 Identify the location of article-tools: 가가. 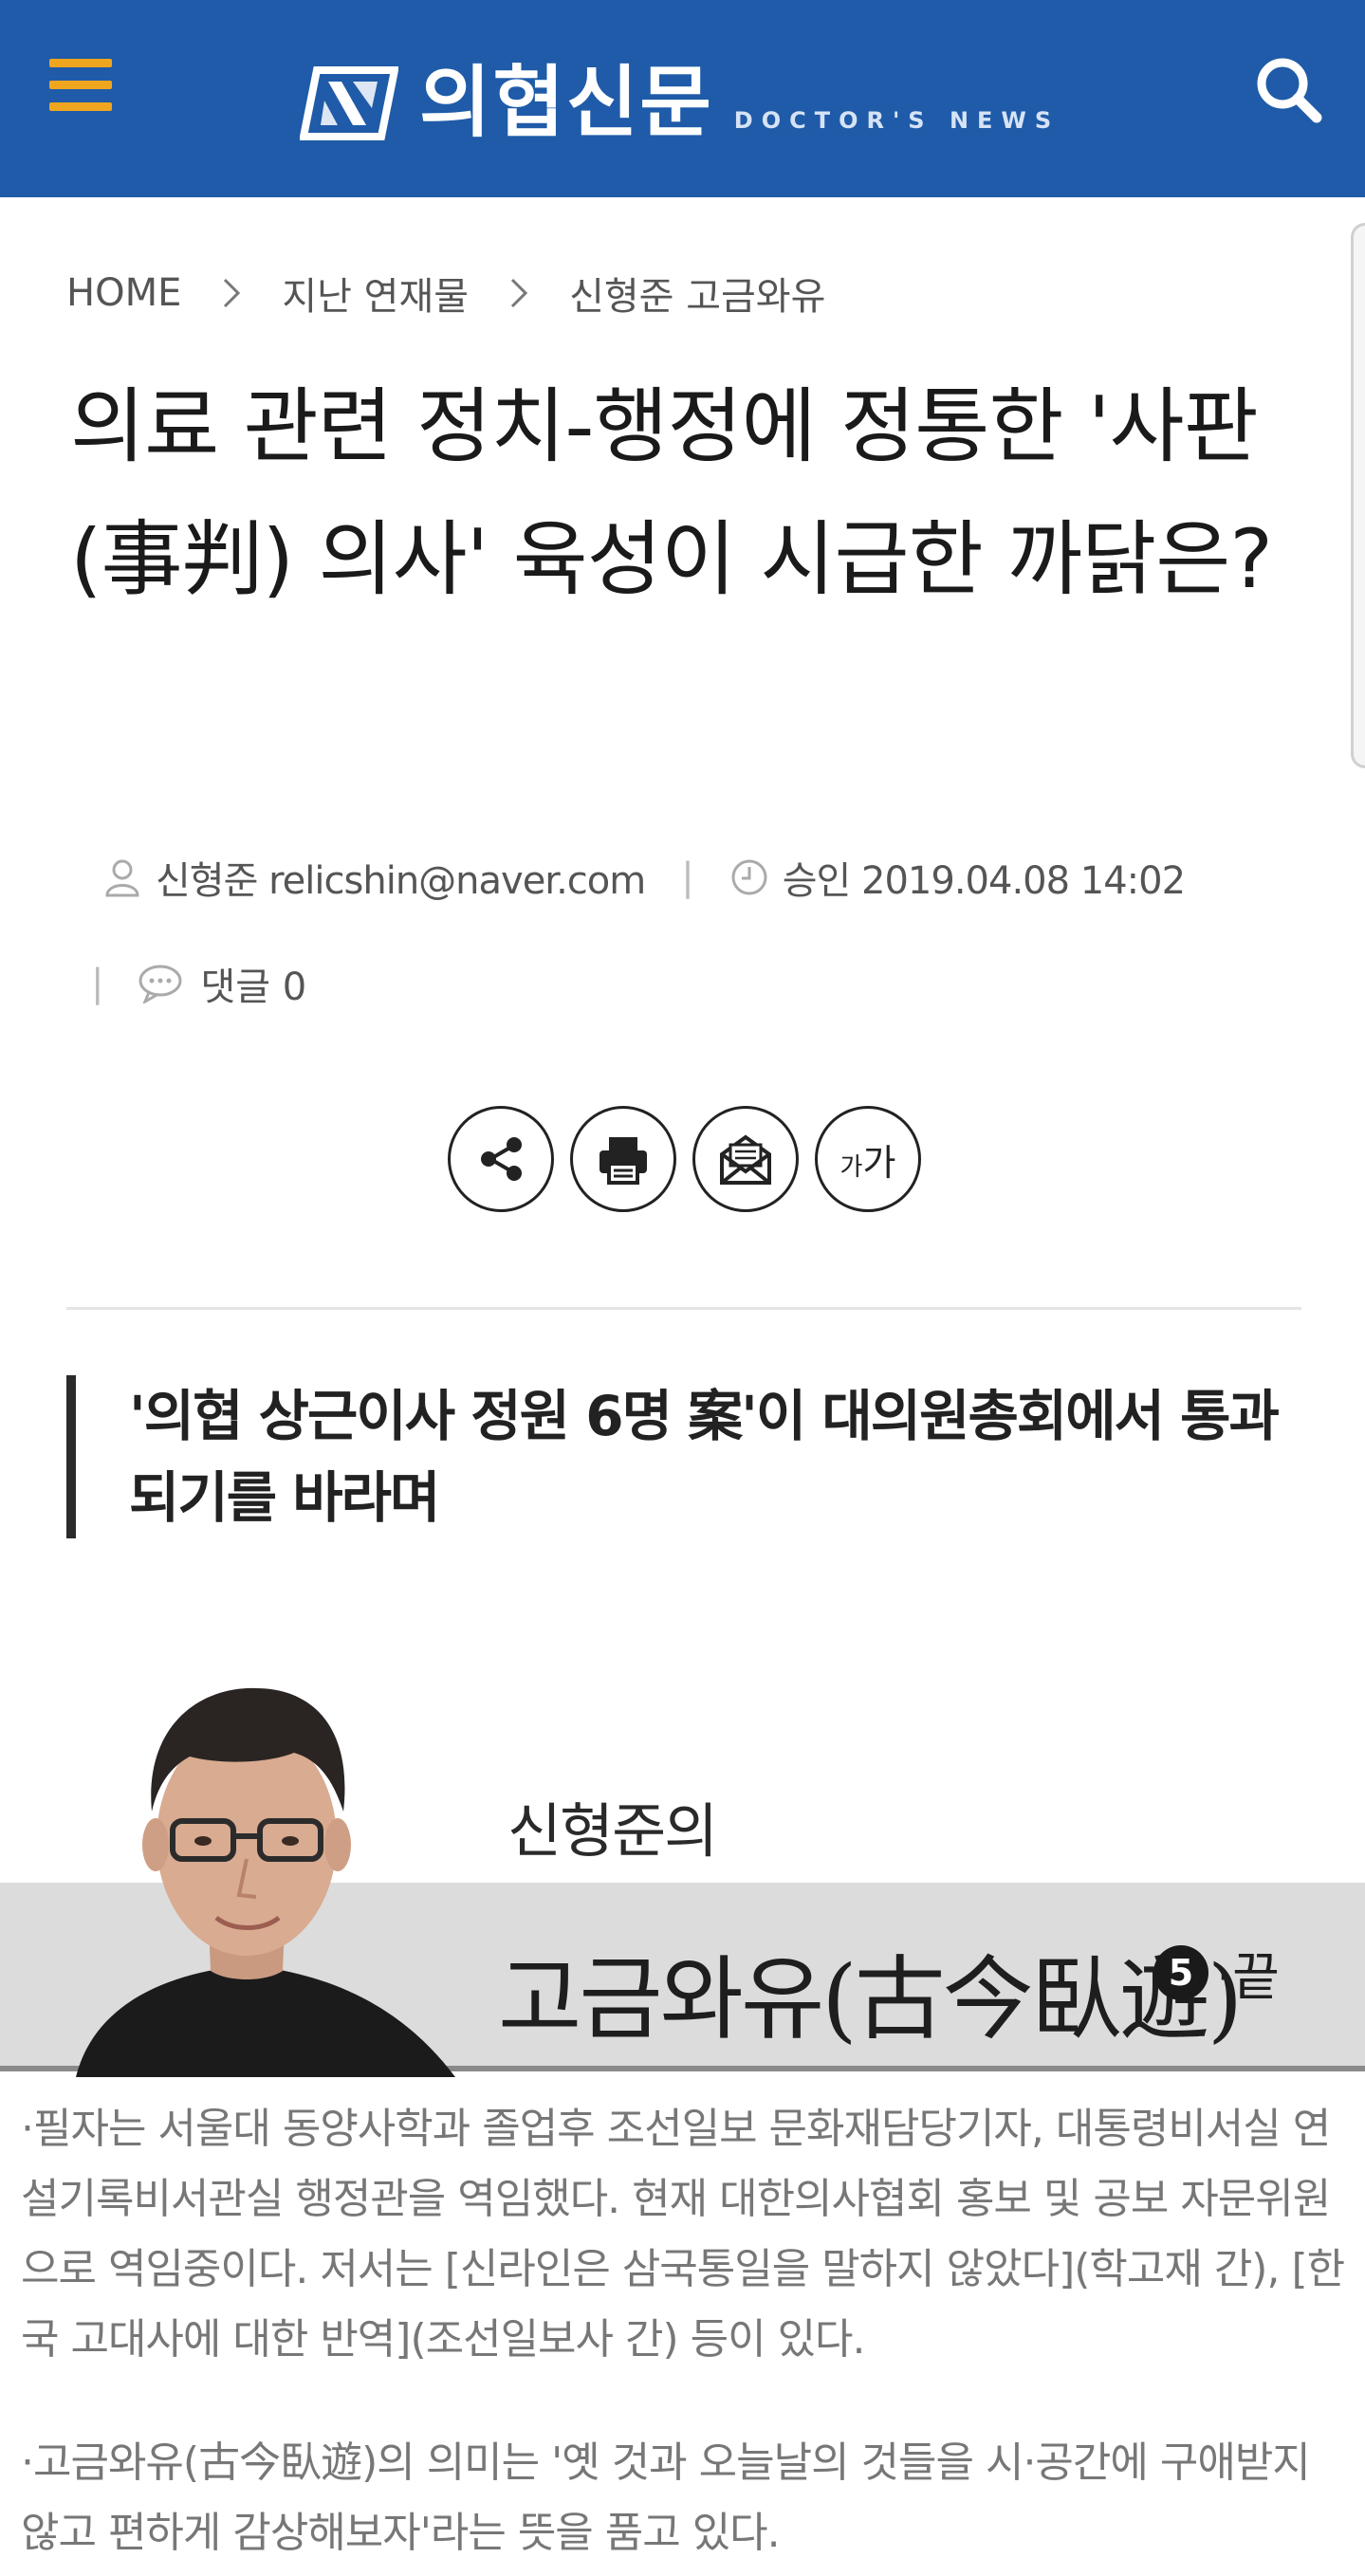
(693, 1159).